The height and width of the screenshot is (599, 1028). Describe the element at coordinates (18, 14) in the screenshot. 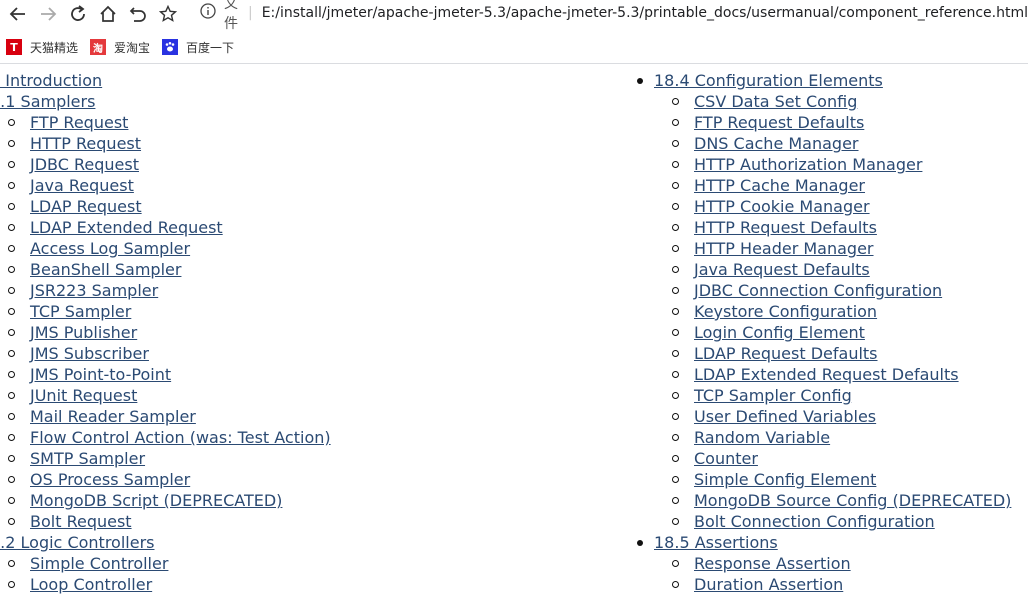

I see `back-button` at that location.